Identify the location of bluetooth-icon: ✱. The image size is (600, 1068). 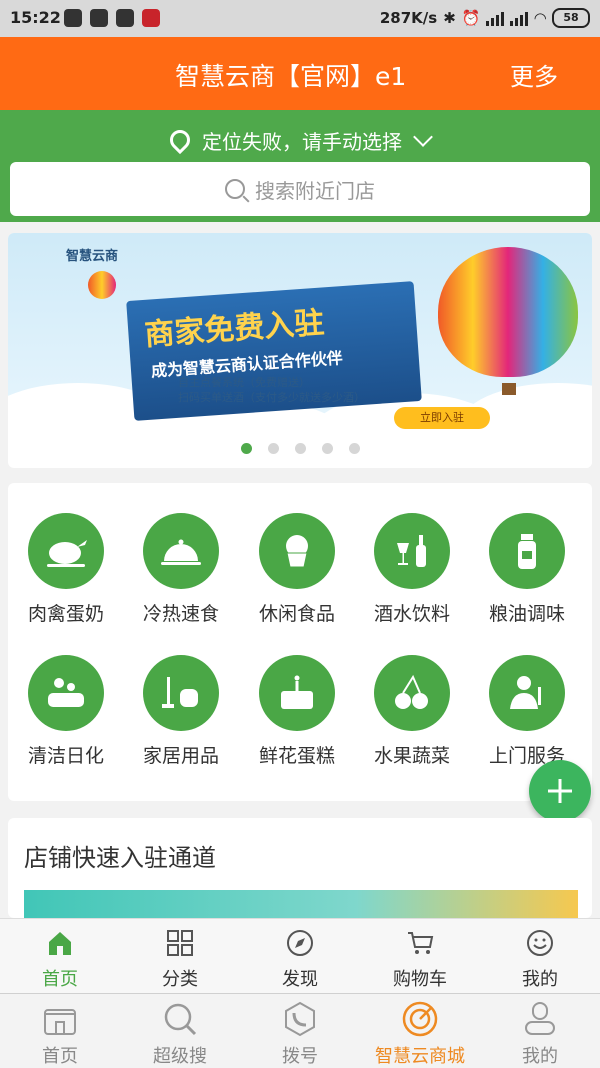
(449, 18).